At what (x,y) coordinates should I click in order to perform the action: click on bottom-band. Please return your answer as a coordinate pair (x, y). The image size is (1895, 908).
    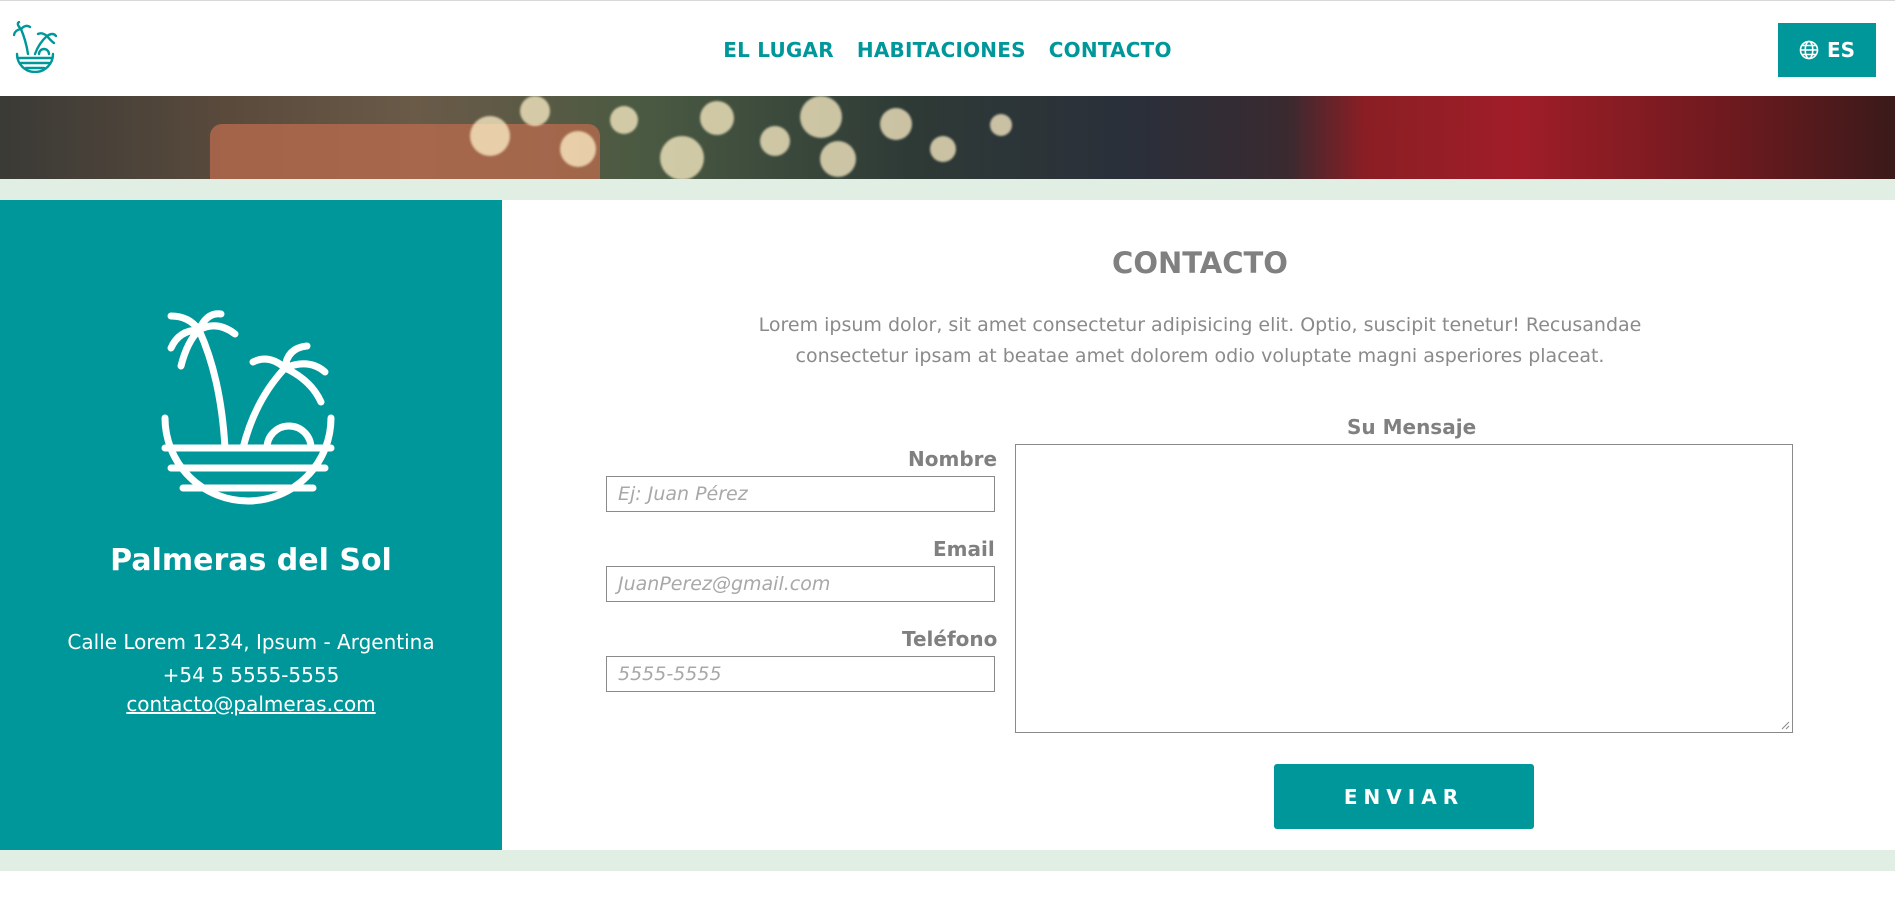
    Looking at the image, I should click on (947, 860).